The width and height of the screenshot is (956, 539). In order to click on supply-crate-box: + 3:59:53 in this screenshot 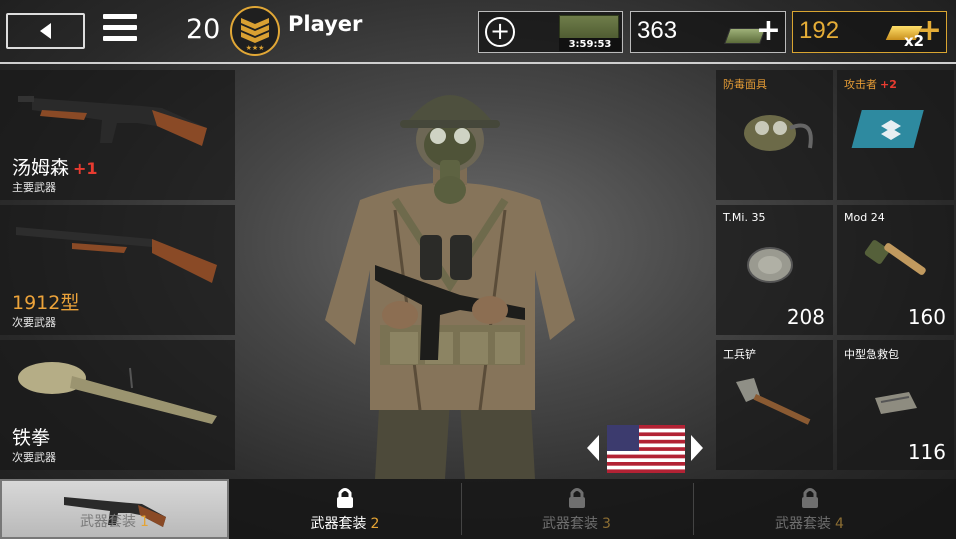, I will do `click(550, 32)`.